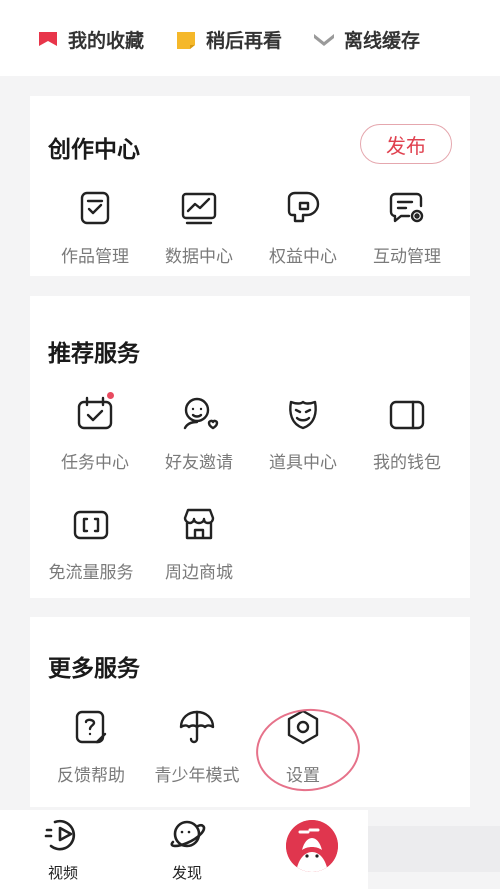 This screenshot has height=889, width=500. What do you see at coordinates (106, 41) in the screenshot?
I see `quick-link-label: 我的收藏` at bounding box center [106, 41].